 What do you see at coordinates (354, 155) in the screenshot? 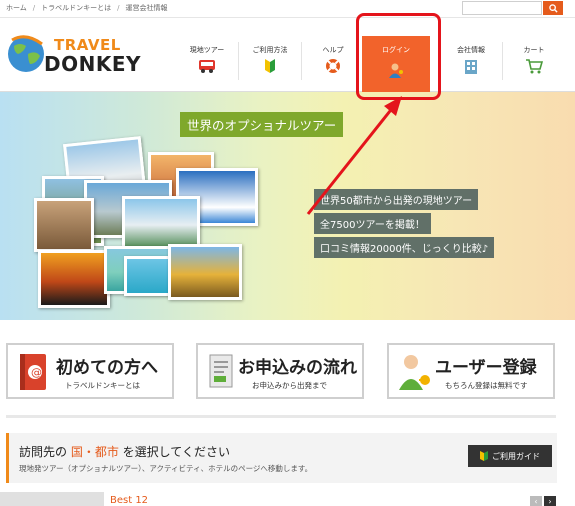
I see `arrow-annotation-icon` at bounding box center [354, 155].